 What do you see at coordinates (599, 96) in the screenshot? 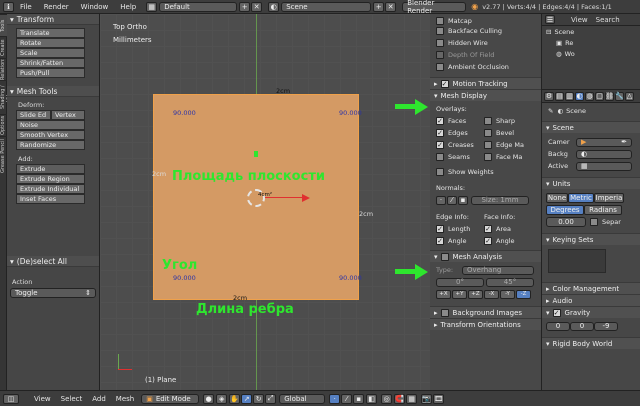
I see `object-tab-icon: ▢` at bounding box center [599, 96].